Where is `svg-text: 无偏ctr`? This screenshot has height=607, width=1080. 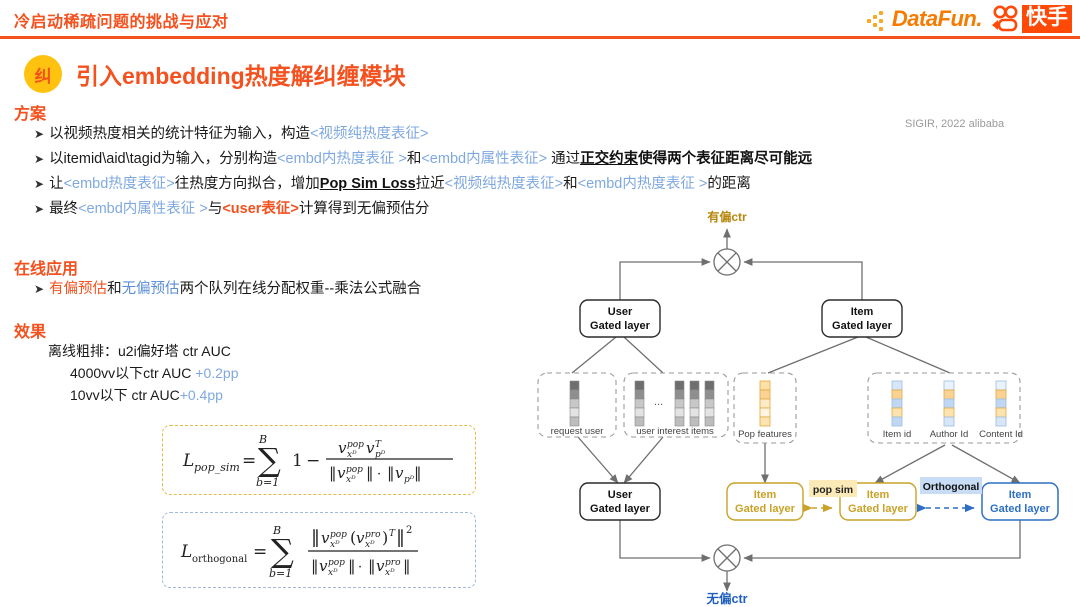
svg-text: 无偏ctr is located at coordinates (727, 598).